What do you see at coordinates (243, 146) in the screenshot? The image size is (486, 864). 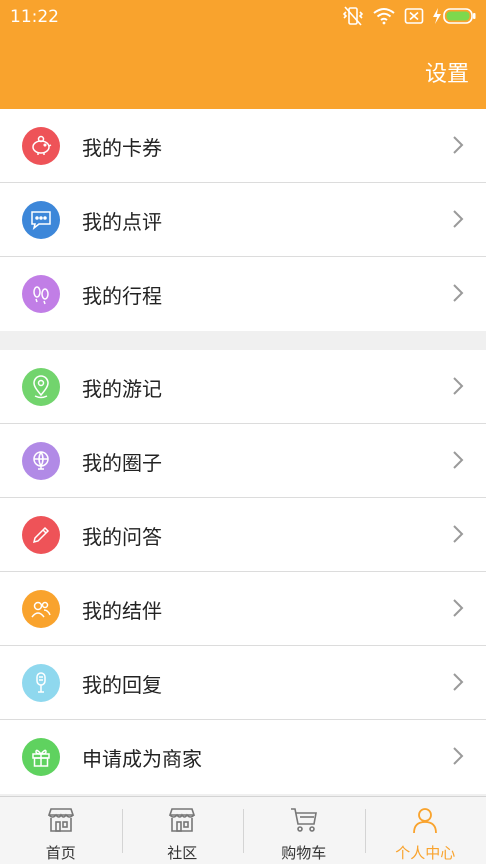 I see `menu-item-coupons: 我的卡券` at bounding box center [243, 146].